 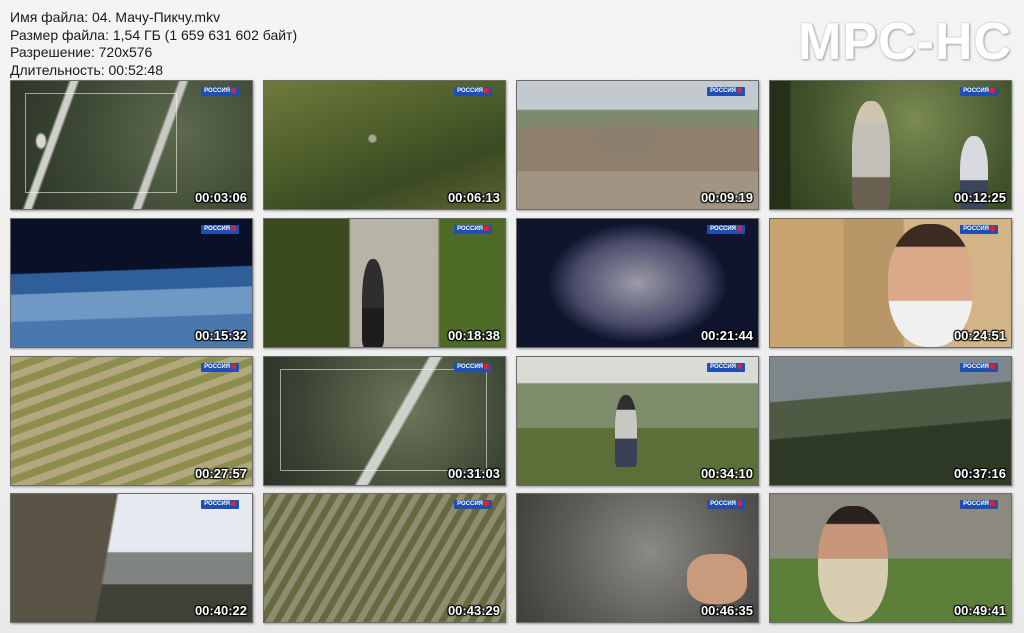 I want to click on timestamp-label: 00:46:35, so click(x=726, y=610).